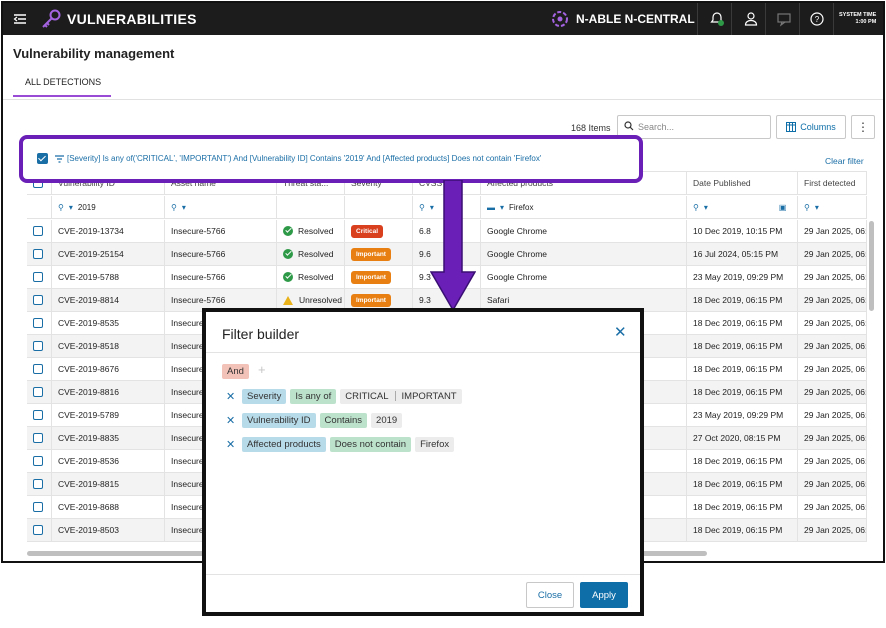 The height and width of the screenshot is (628, 886). Describe the element at coordinates (108, 507) in the screenshot. I see `cell-vulnerability-id: CVE-2019-8688` at that location.